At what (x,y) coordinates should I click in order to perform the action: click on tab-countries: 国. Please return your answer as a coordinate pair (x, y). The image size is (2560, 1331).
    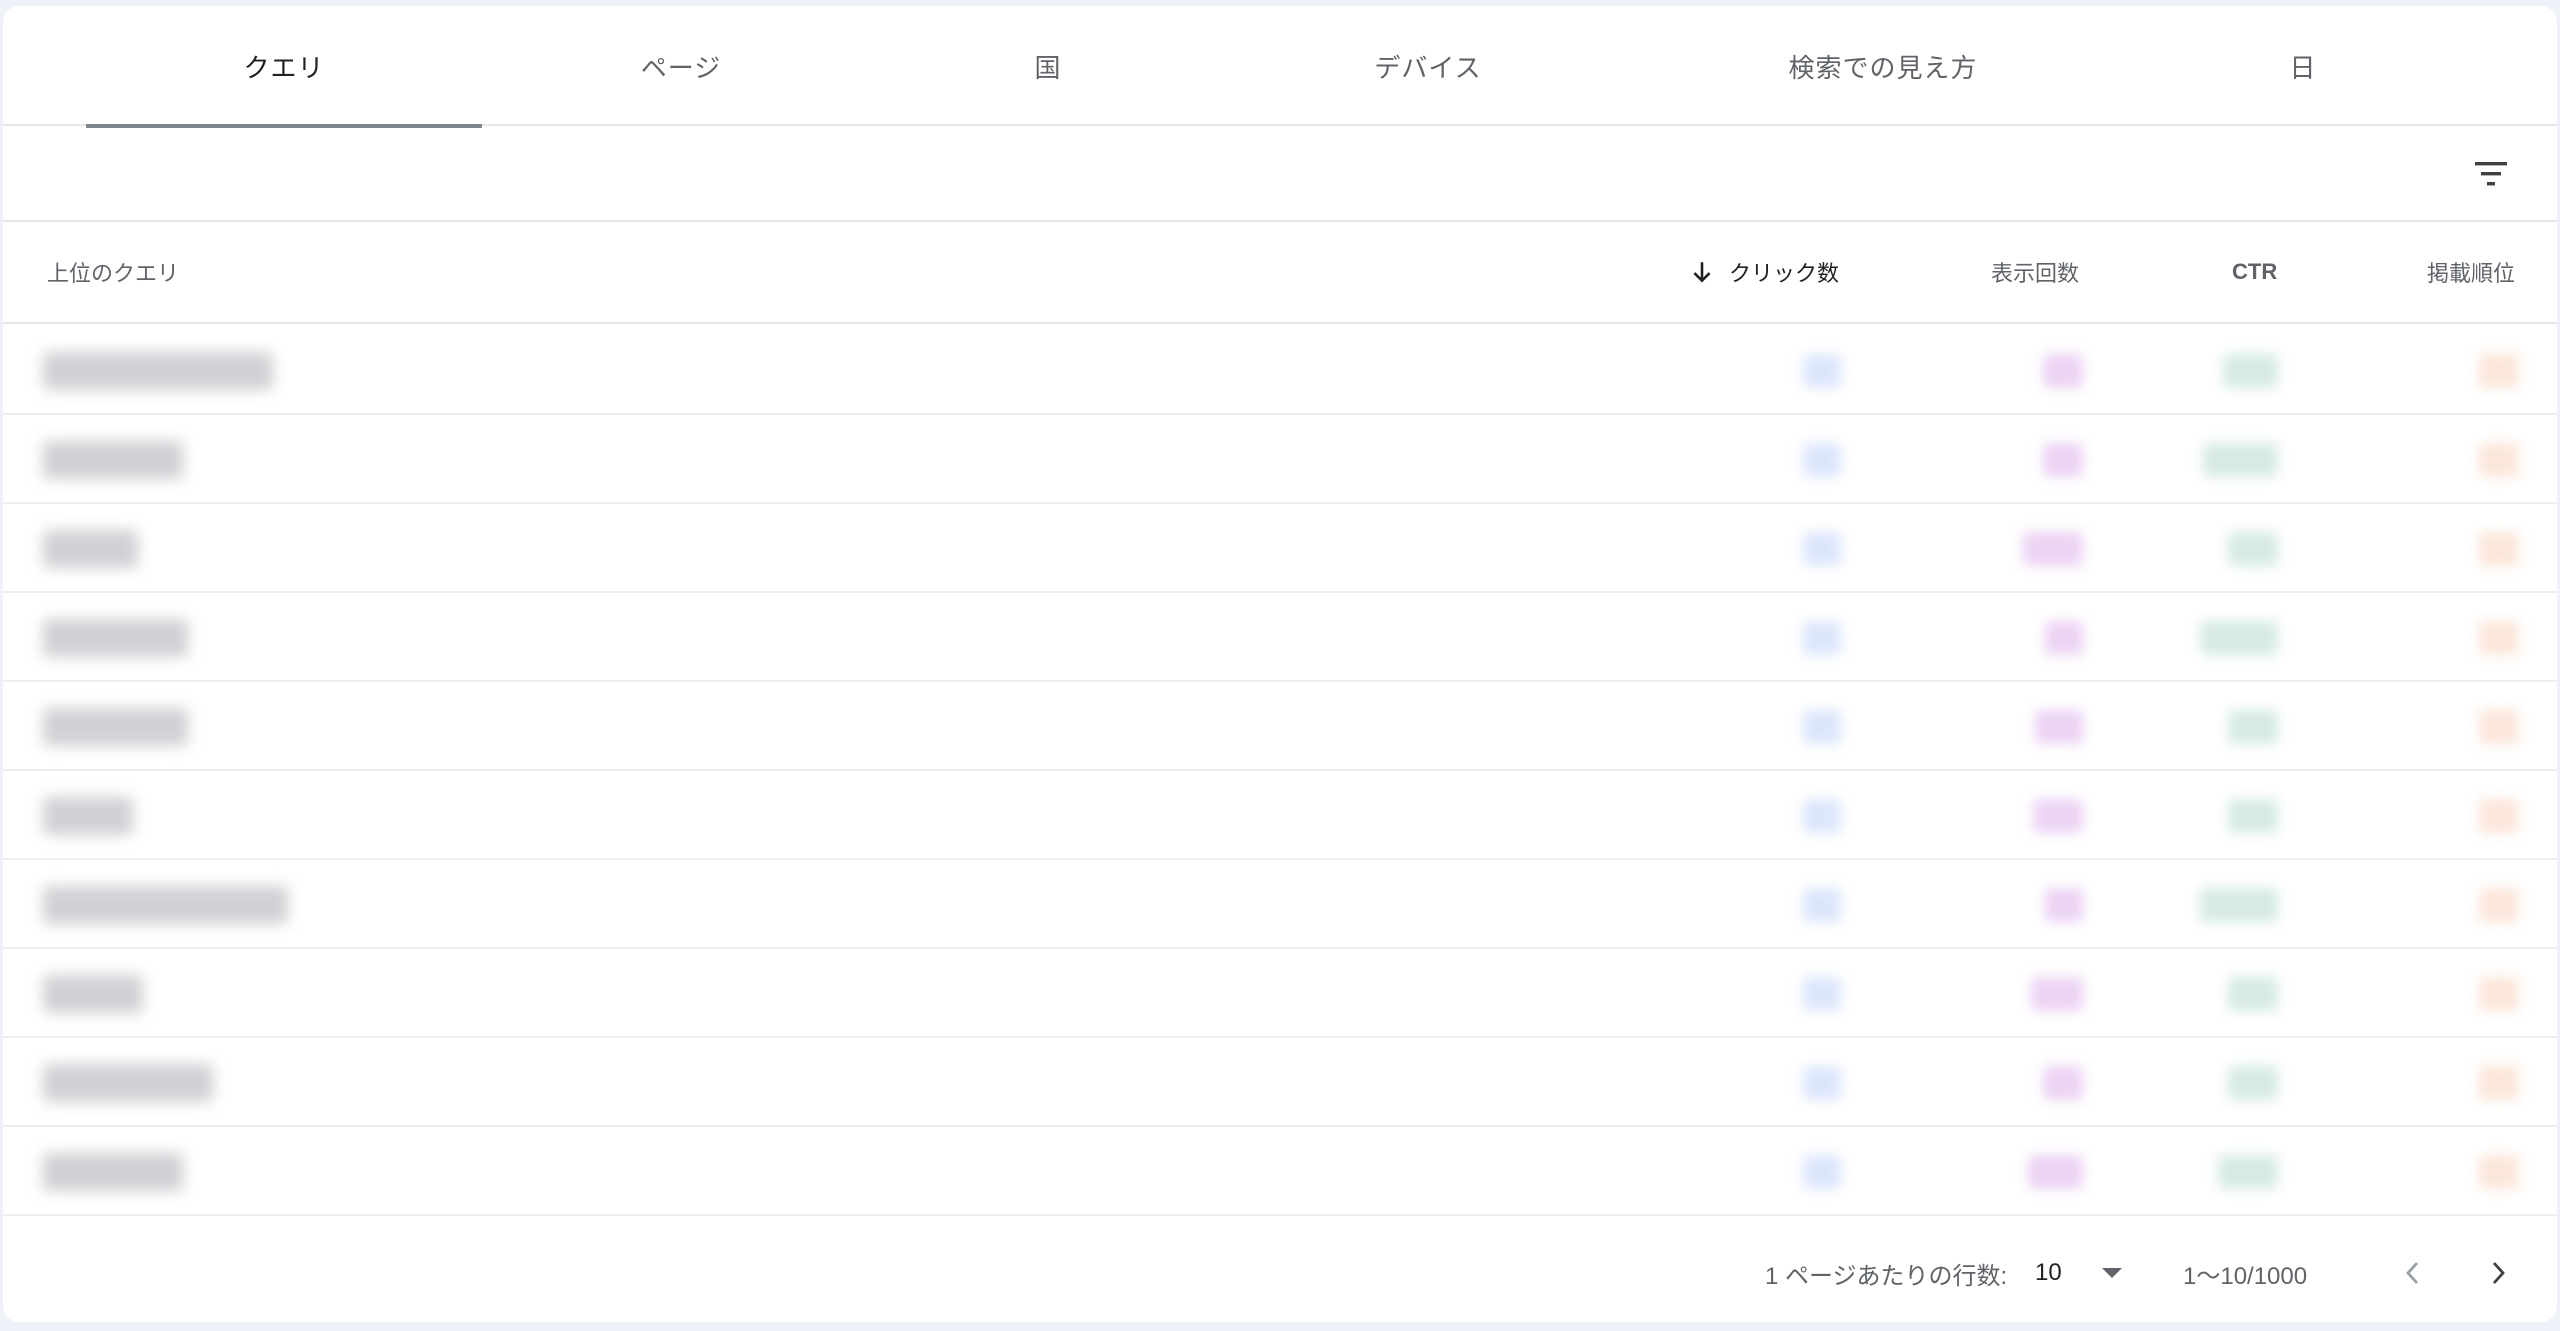
    Looking at the image, I should click on (1048, 66).